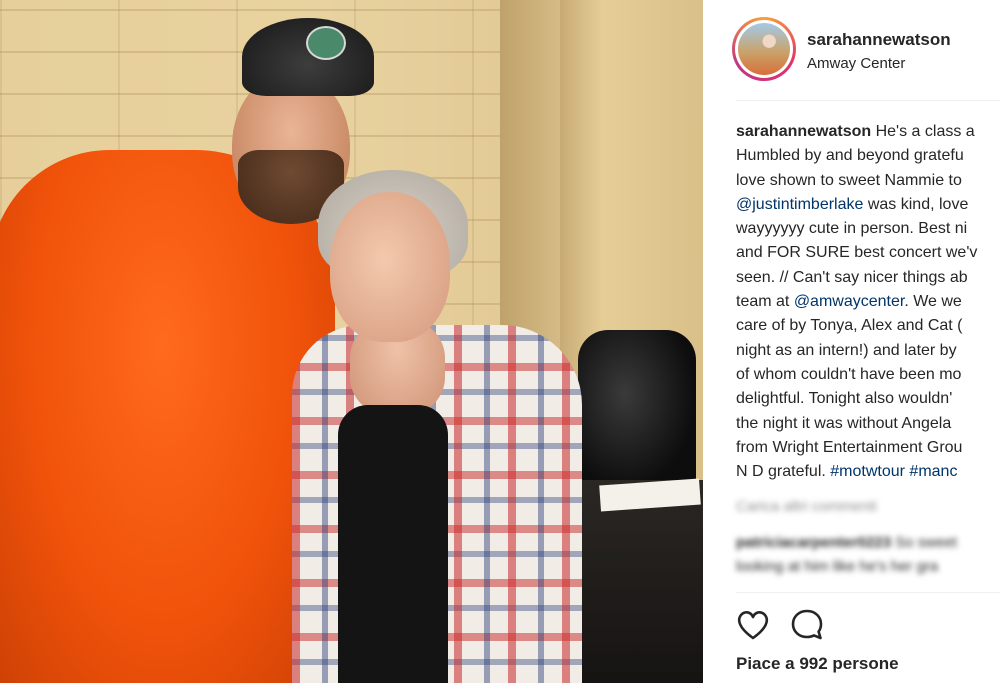  Describe the element at coordinates (857, 253) in the screenshot. I see `caption-text: and FOR SURE best concert we'v` at that location.